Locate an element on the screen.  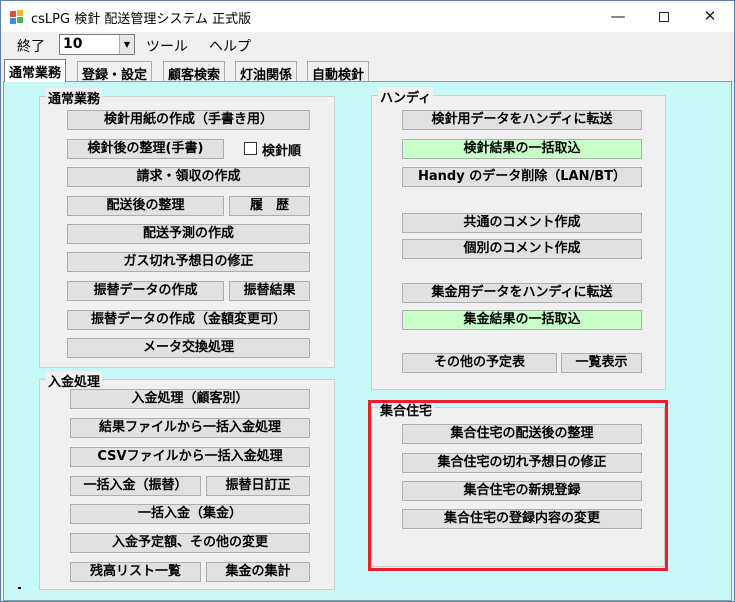
scheduled-amount-button: 入金予定額、その他の変更 is located at coordinates (190, 543).